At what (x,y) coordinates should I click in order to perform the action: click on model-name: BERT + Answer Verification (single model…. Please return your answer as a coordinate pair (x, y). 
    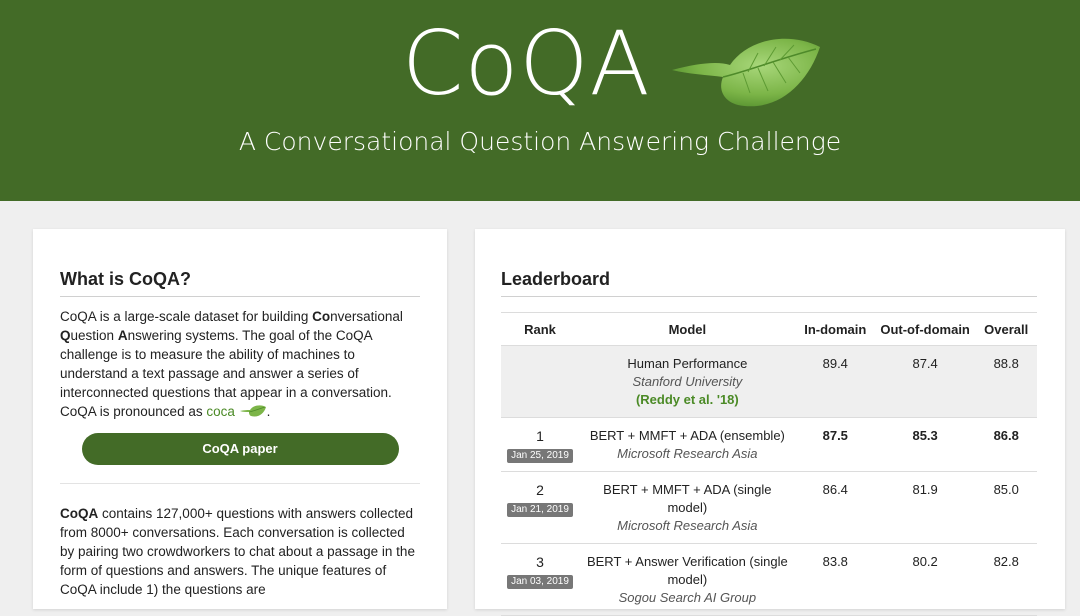
    Looking at the image, I should click on (687, 570).